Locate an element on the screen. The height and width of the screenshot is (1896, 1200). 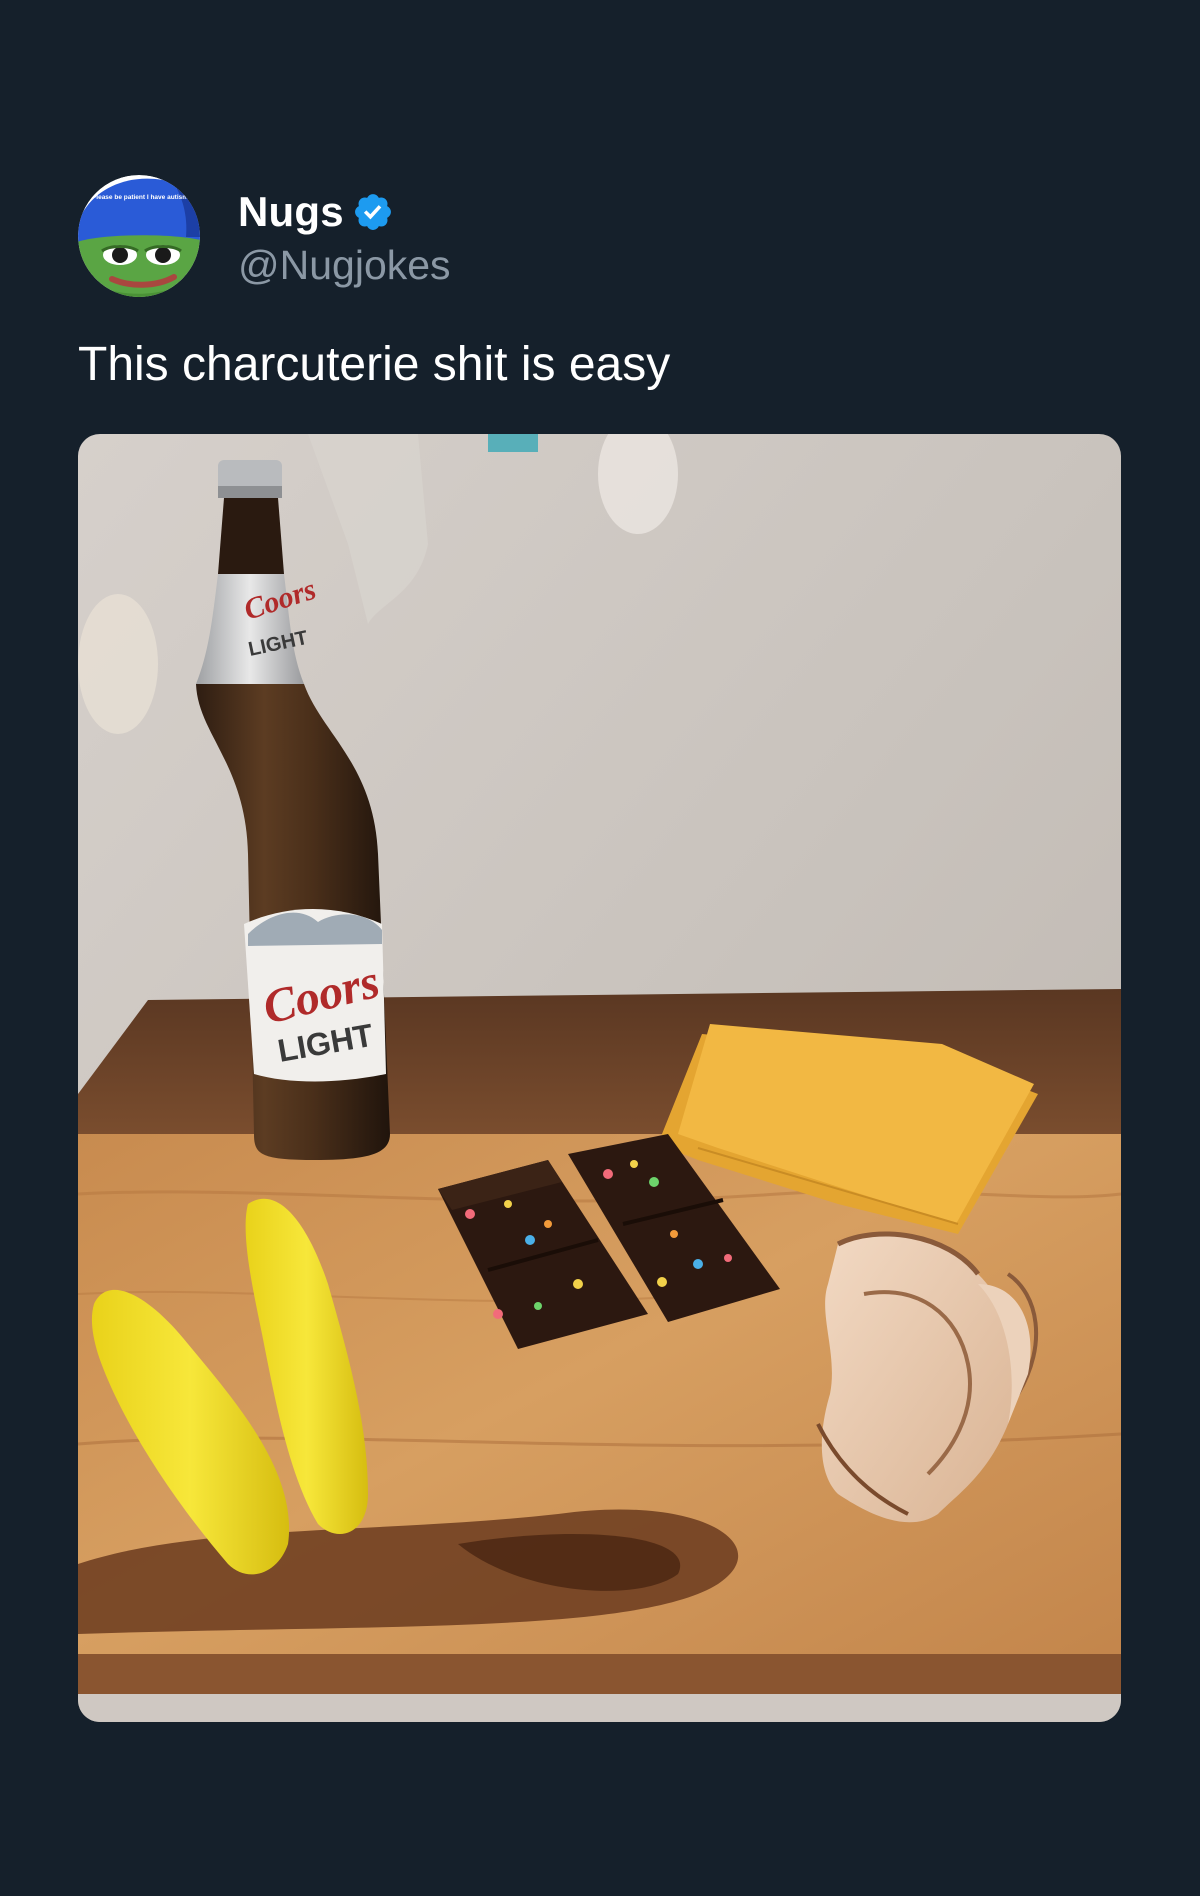
avatar-image: Please be patient I have autism is located at coordinates (139, 236).